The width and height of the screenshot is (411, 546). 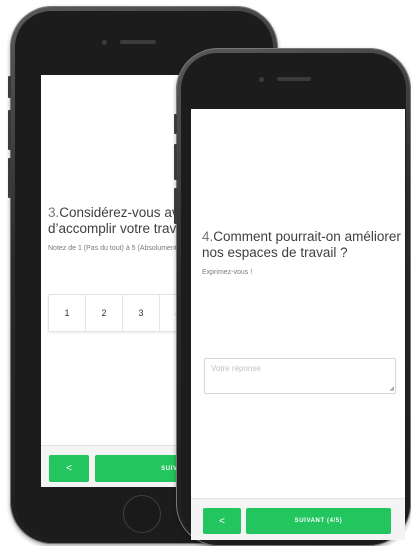 What do you see at coordinates (141, 313) in the screenshot?
I see `rating-option-3: 3` at bounding box center [141, 313].